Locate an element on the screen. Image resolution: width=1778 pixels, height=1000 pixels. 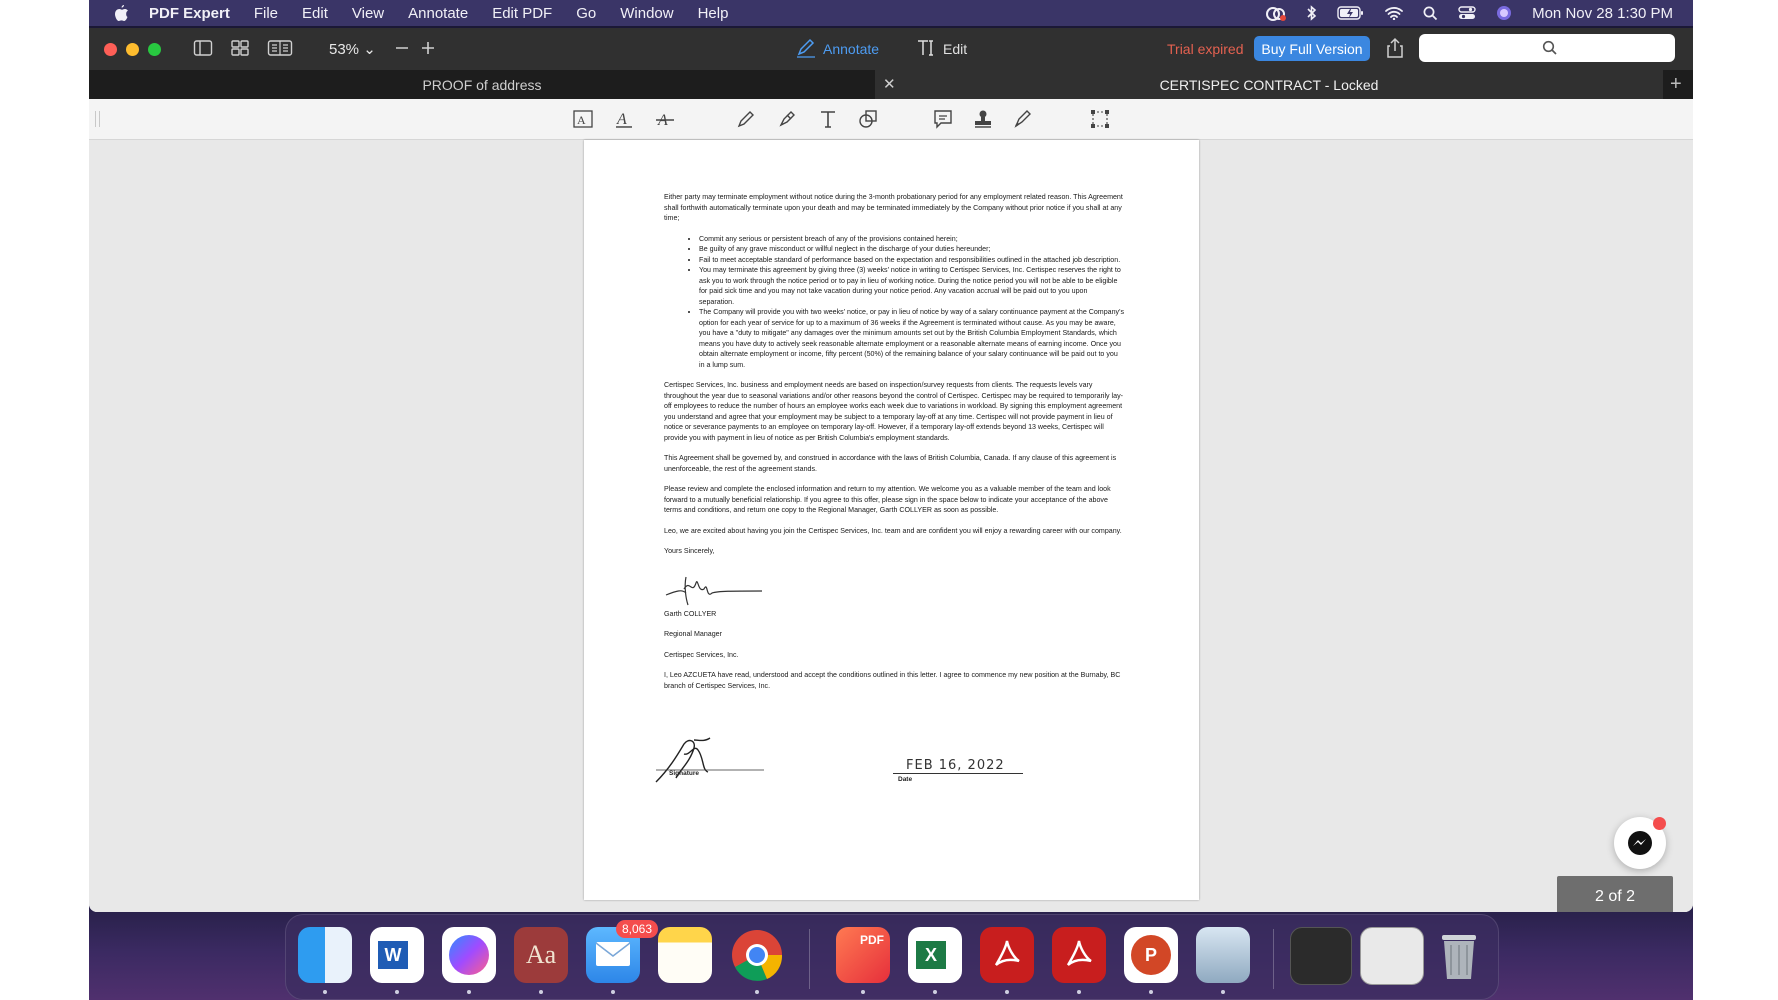
edit-text-cursor-icon is located at coordinates (927, 48).